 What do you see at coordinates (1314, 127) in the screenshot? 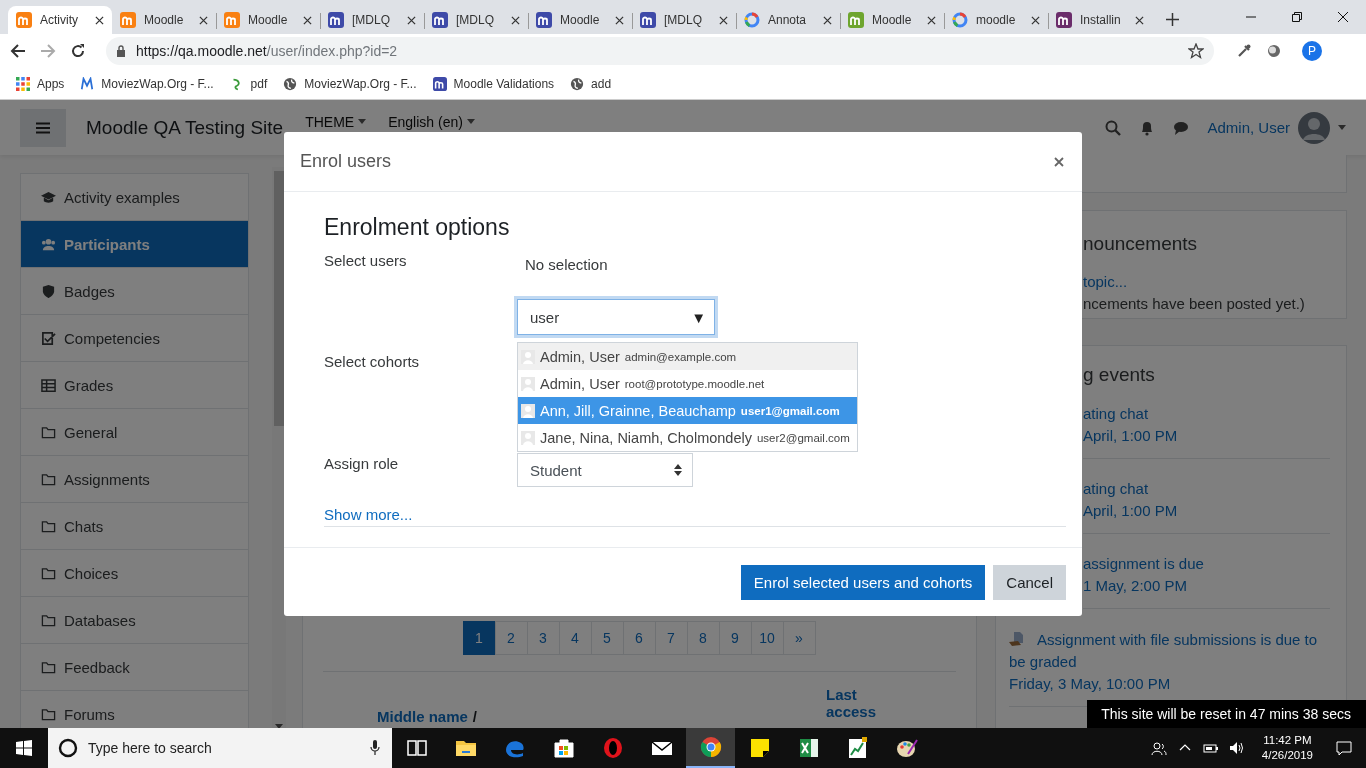
I see `avatar-icon` at bounding box center [1314, 127].